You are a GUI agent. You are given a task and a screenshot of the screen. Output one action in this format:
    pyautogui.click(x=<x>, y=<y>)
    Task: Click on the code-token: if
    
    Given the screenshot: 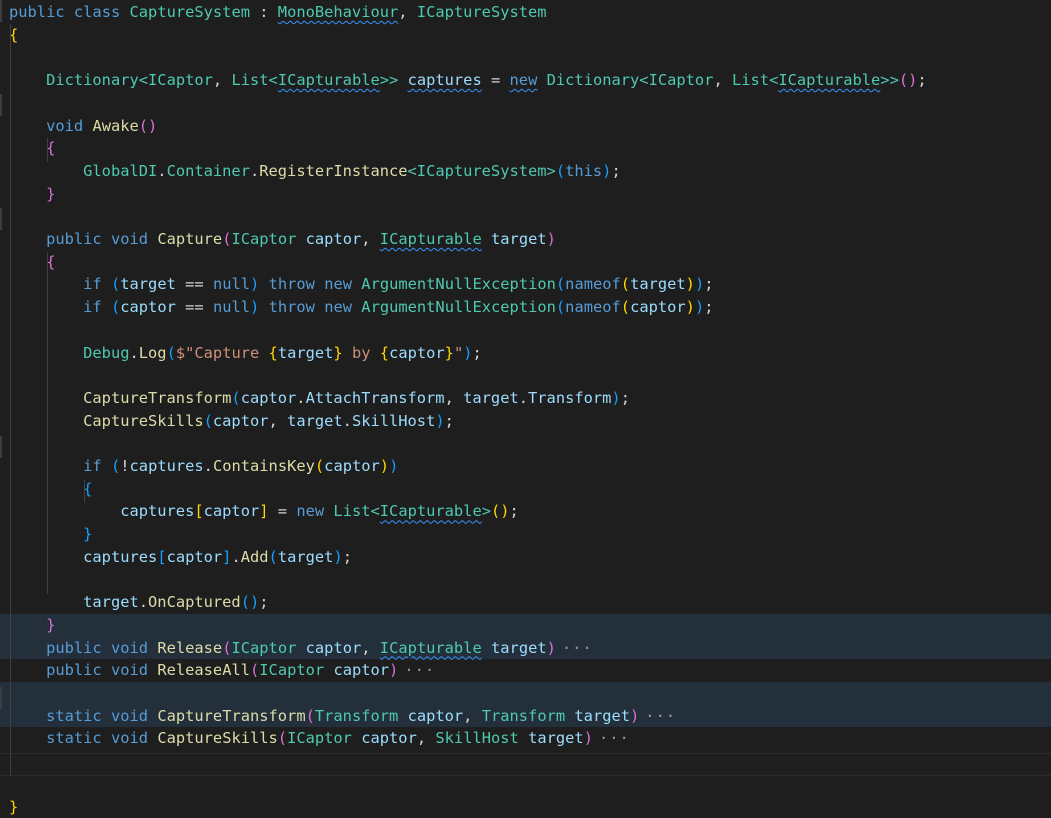 What is the action you would take?
    pyautogui.click(x=92, y=307)
    